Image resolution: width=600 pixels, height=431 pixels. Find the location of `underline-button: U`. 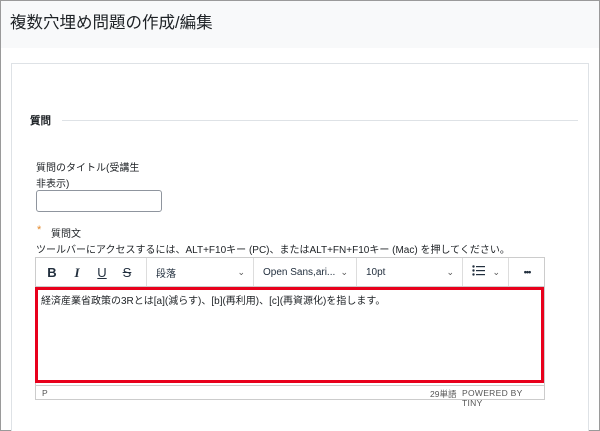

underline-button: U is located at coordinates (102, 272).